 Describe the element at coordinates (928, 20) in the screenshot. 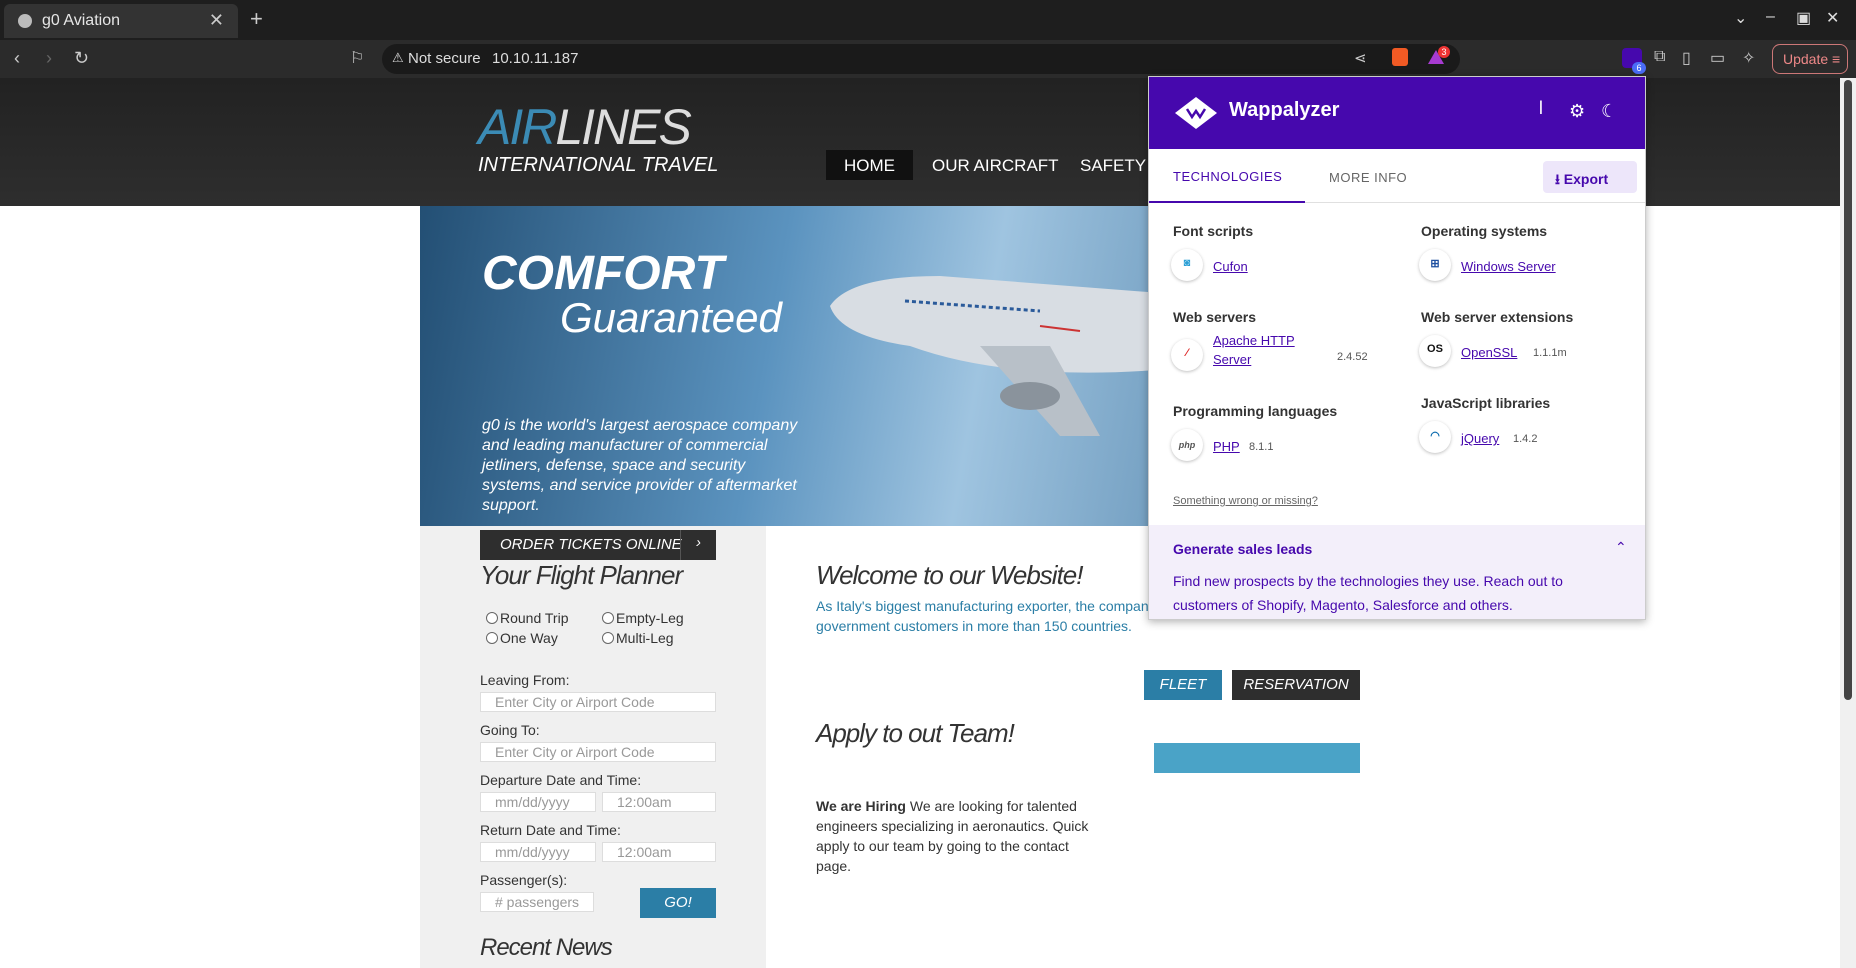

I see `tab-strip: g0 Aviation ✕ + ⌄ – ▣ ✕` at that location.